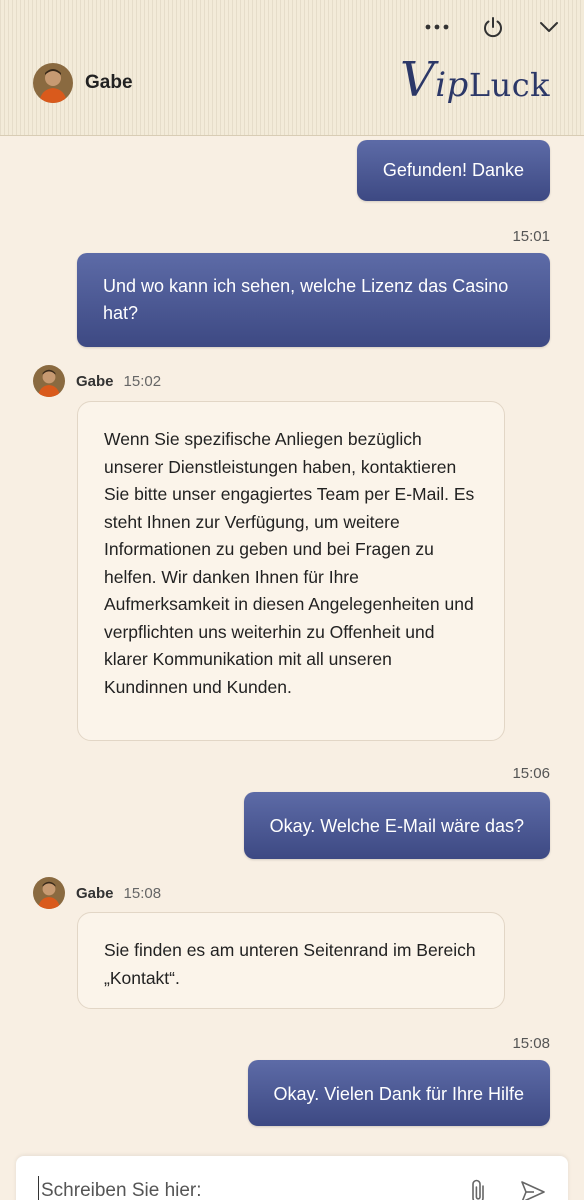  I want to click on header-controls, so click(493, 27).